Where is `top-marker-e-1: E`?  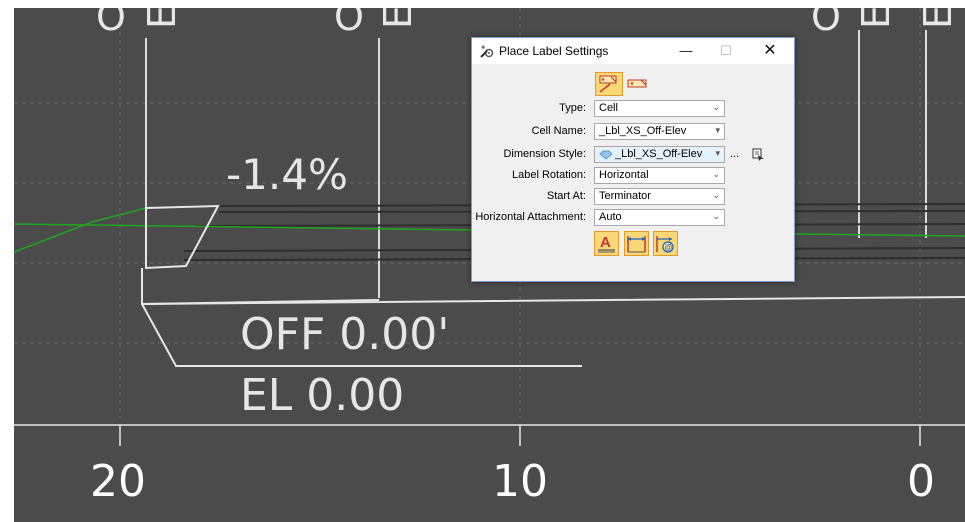
top-marker-e-1: E is located at coordinates (162, 19).